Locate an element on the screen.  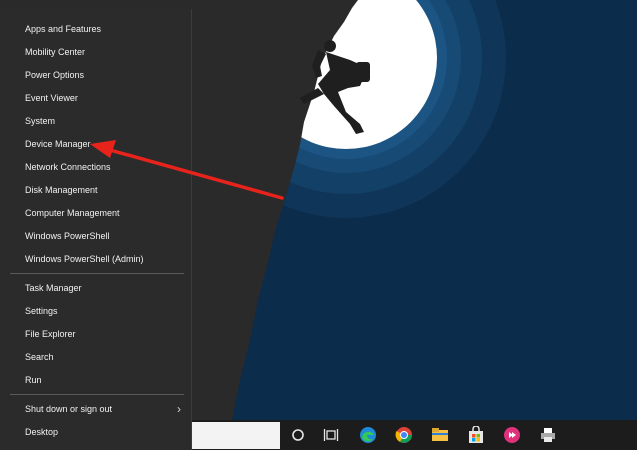
menu-item-shut-down-or-sign-out: Shut down or sign out › is located at coordinates (95, 409).